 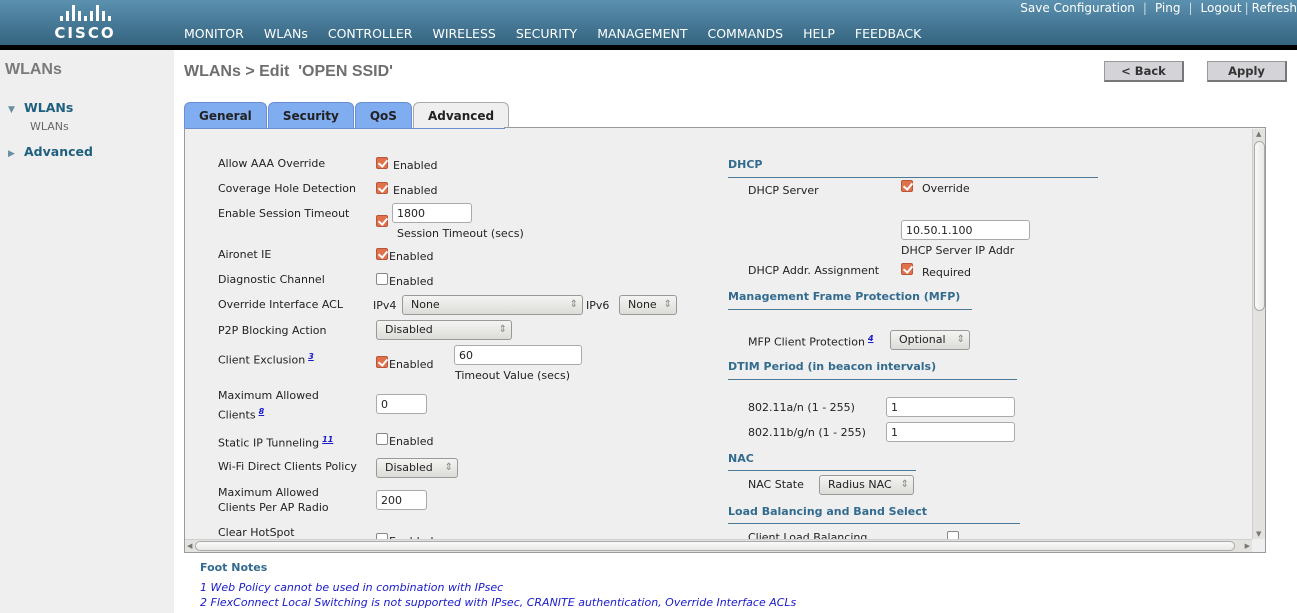 I want to click on allow-aaa-override-label: Allow AAA Override, so click(x=272, y=163).